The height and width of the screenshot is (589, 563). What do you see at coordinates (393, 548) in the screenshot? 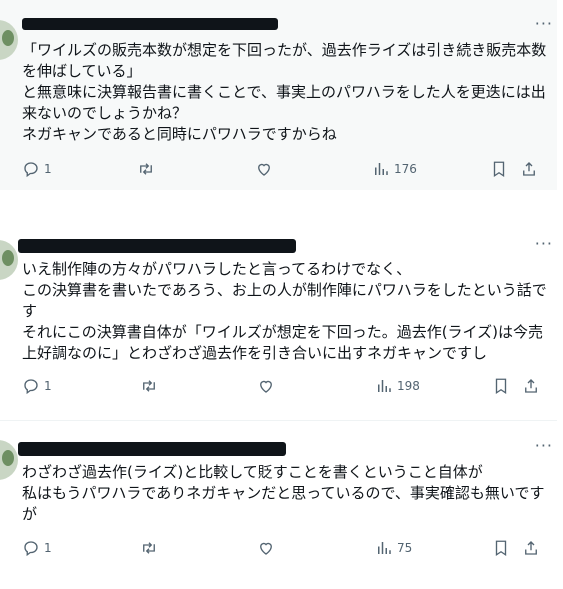
I see `views-button: 75` at bounding box center [393, 548].